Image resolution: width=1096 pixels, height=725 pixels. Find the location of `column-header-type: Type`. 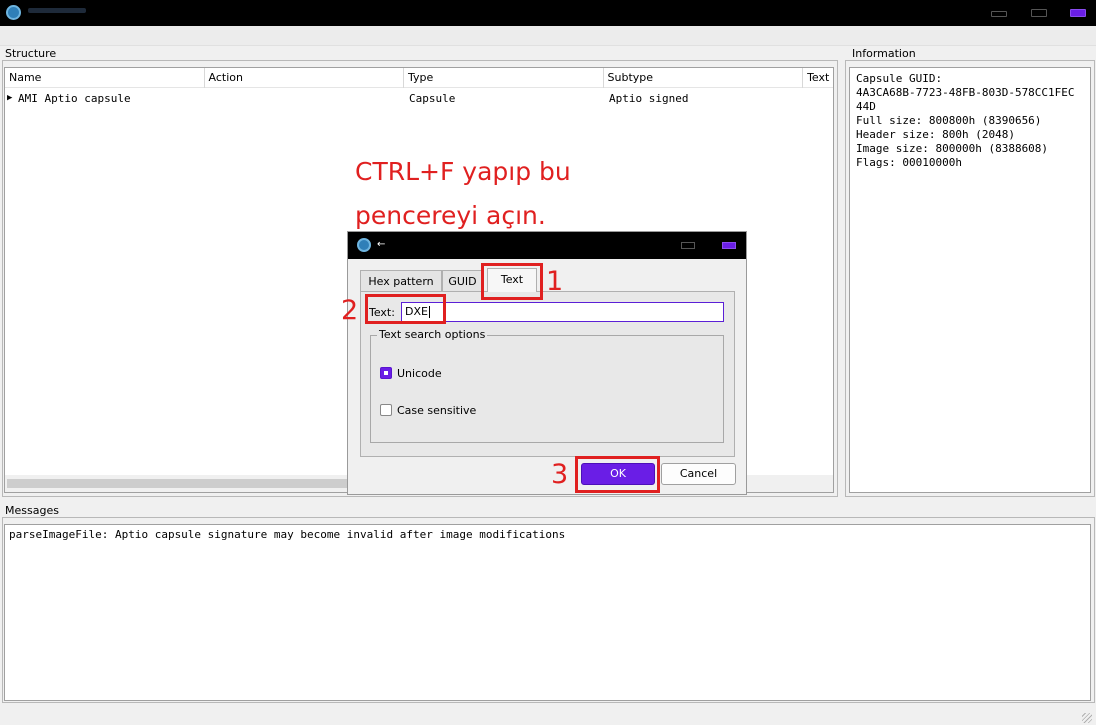

column-header-type: Type is located at coordinates (504, 78).